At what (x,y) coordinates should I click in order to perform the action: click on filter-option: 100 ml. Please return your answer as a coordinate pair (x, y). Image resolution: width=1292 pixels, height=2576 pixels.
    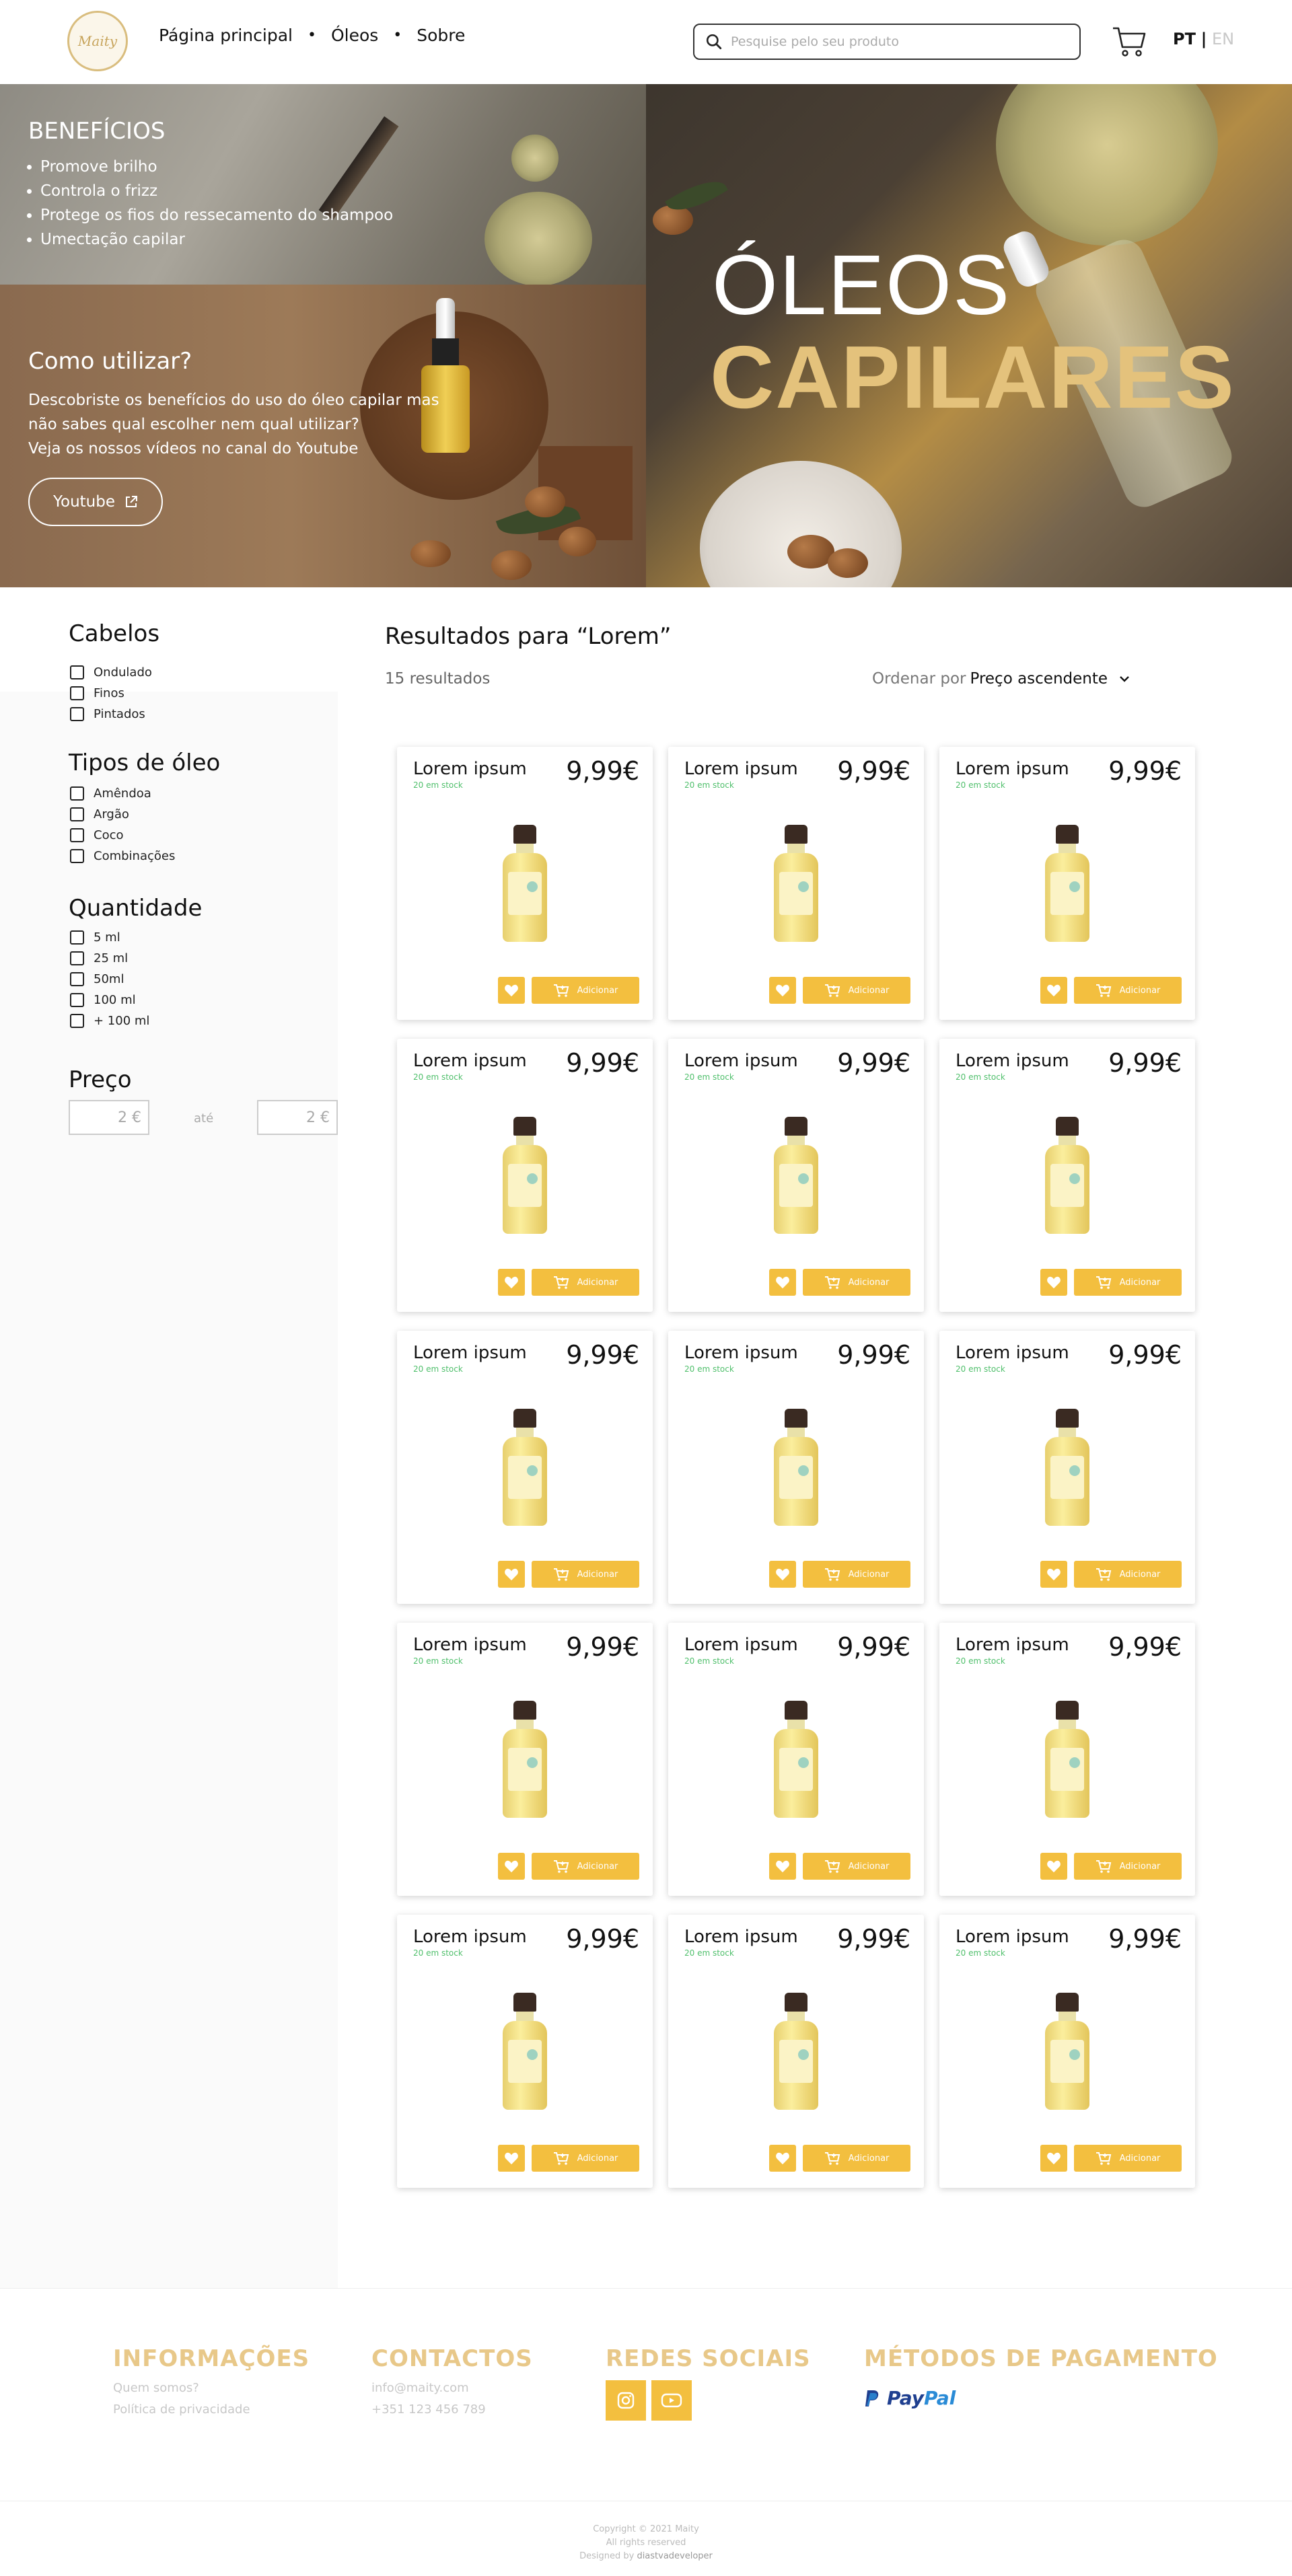
    Looking at the image, I should click on (110, 1000).